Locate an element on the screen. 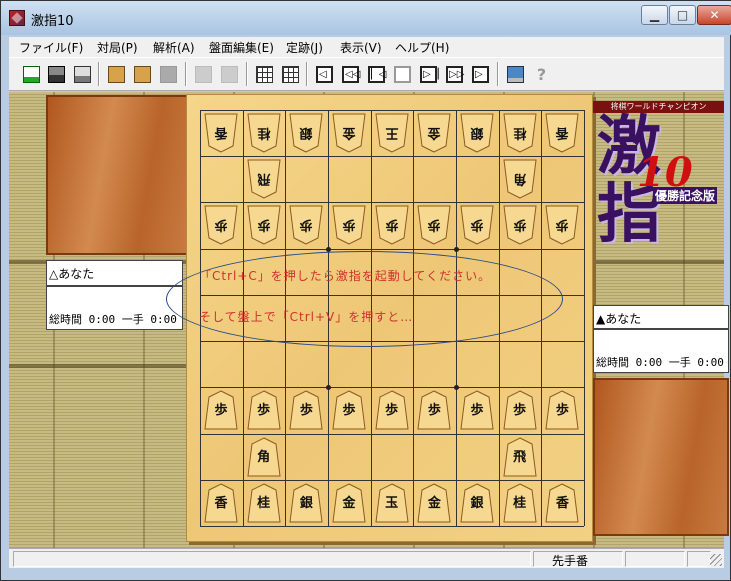 The height and width of the screenshot is (581, 731). back-one-button: ▏◁ is located at coordinates (376, 74).